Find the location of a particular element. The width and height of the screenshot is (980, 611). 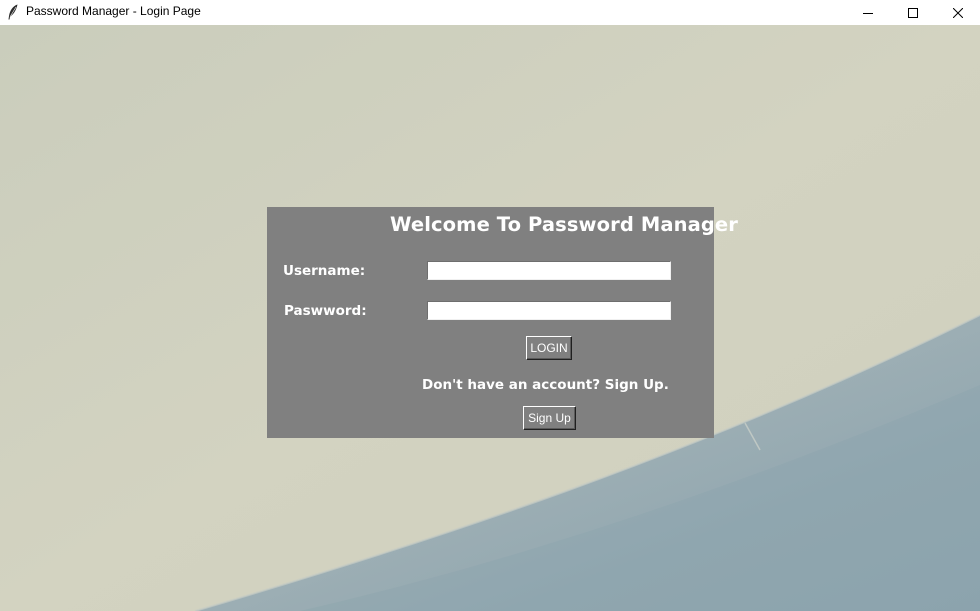

password-label: Paswword: is located at coordinates (325, 311).